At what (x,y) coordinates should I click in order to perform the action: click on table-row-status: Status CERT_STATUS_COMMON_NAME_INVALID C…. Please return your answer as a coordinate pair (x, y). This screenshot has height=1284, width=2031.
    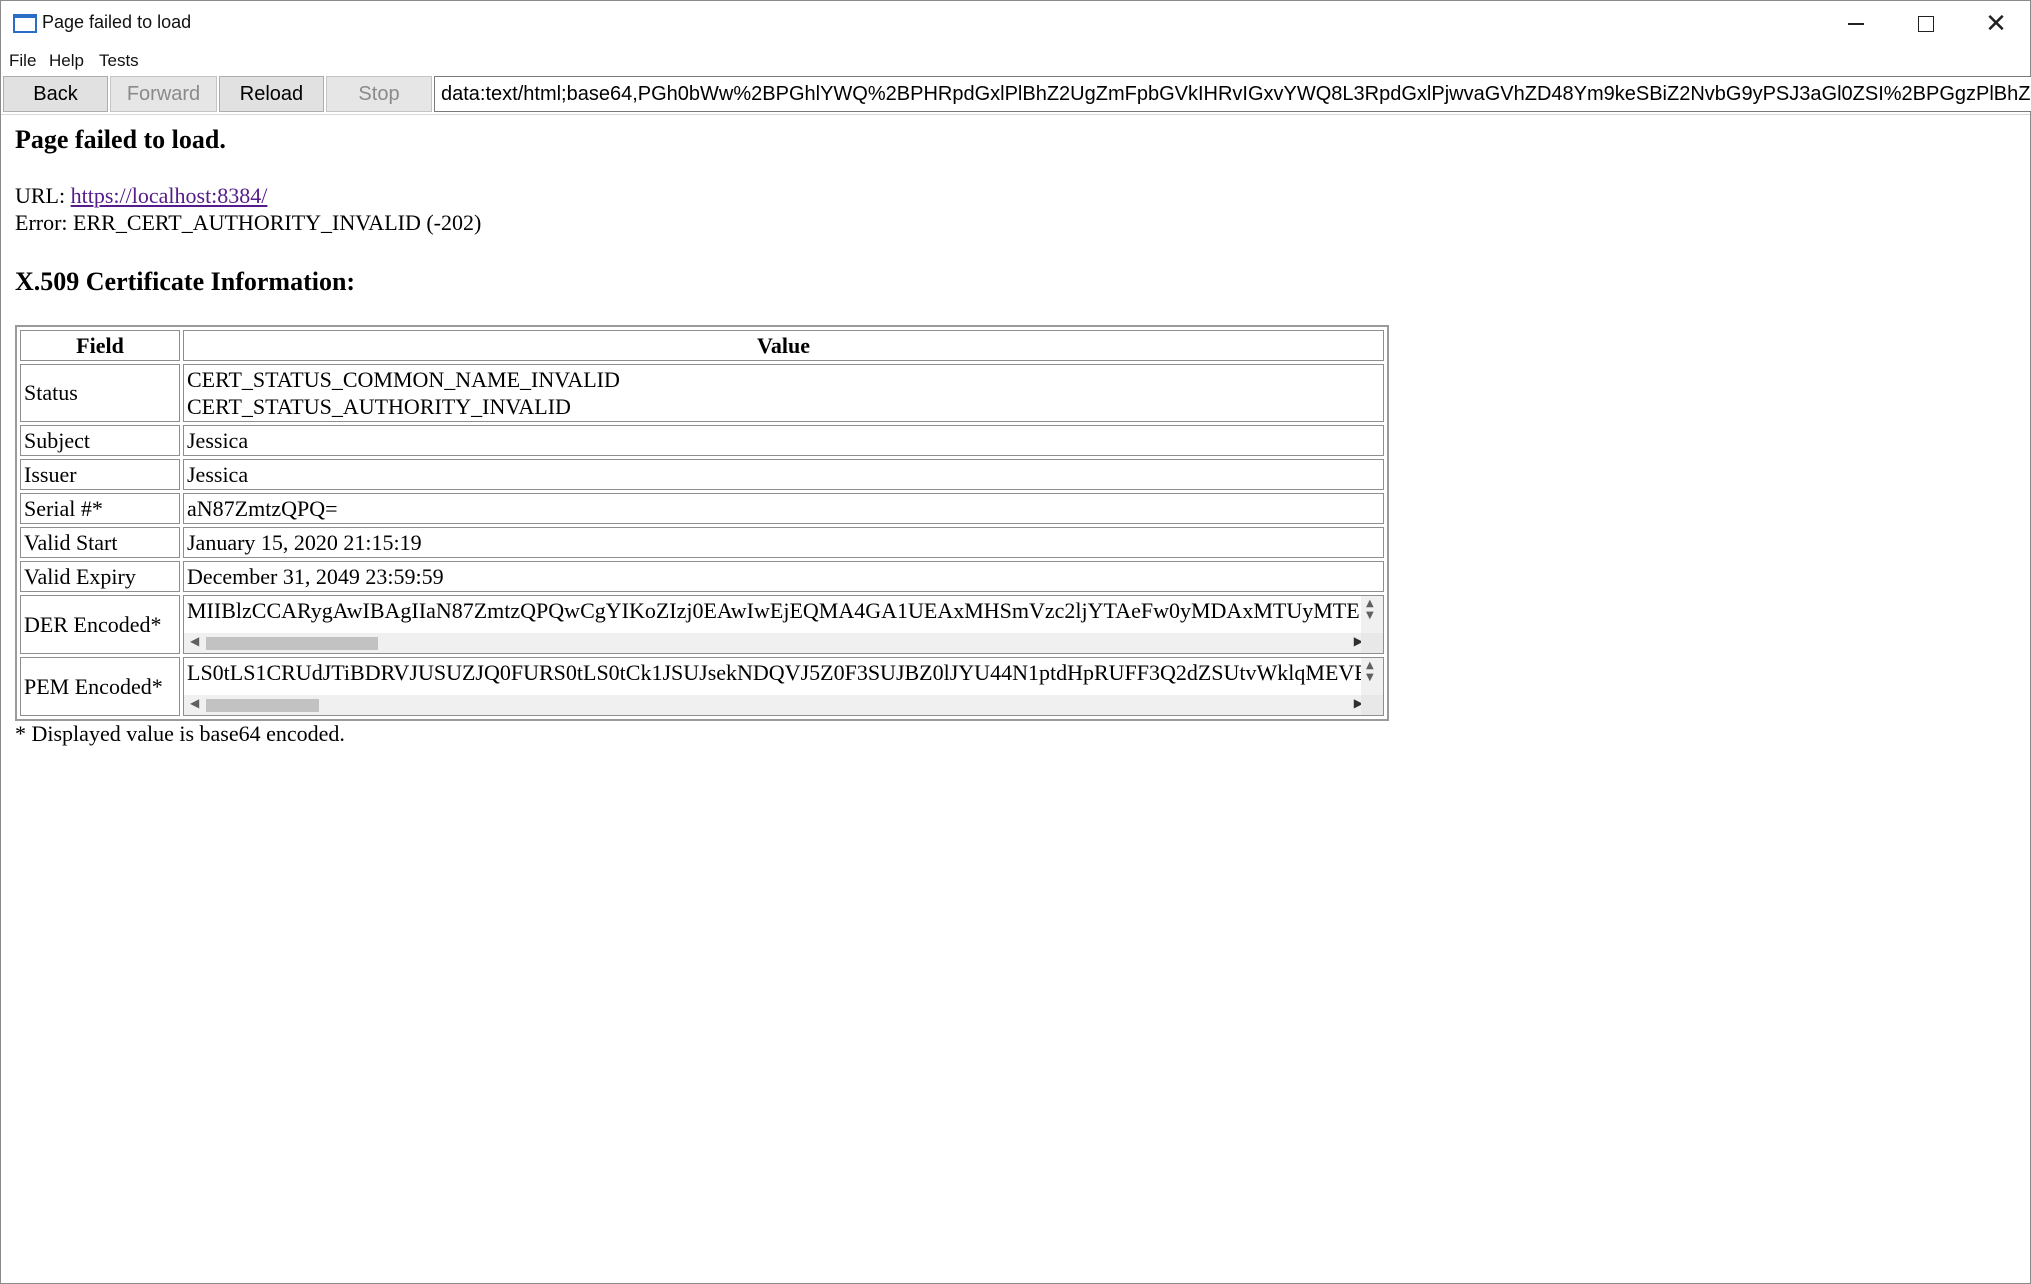
    Looking at the image, I should click on (702, 393).